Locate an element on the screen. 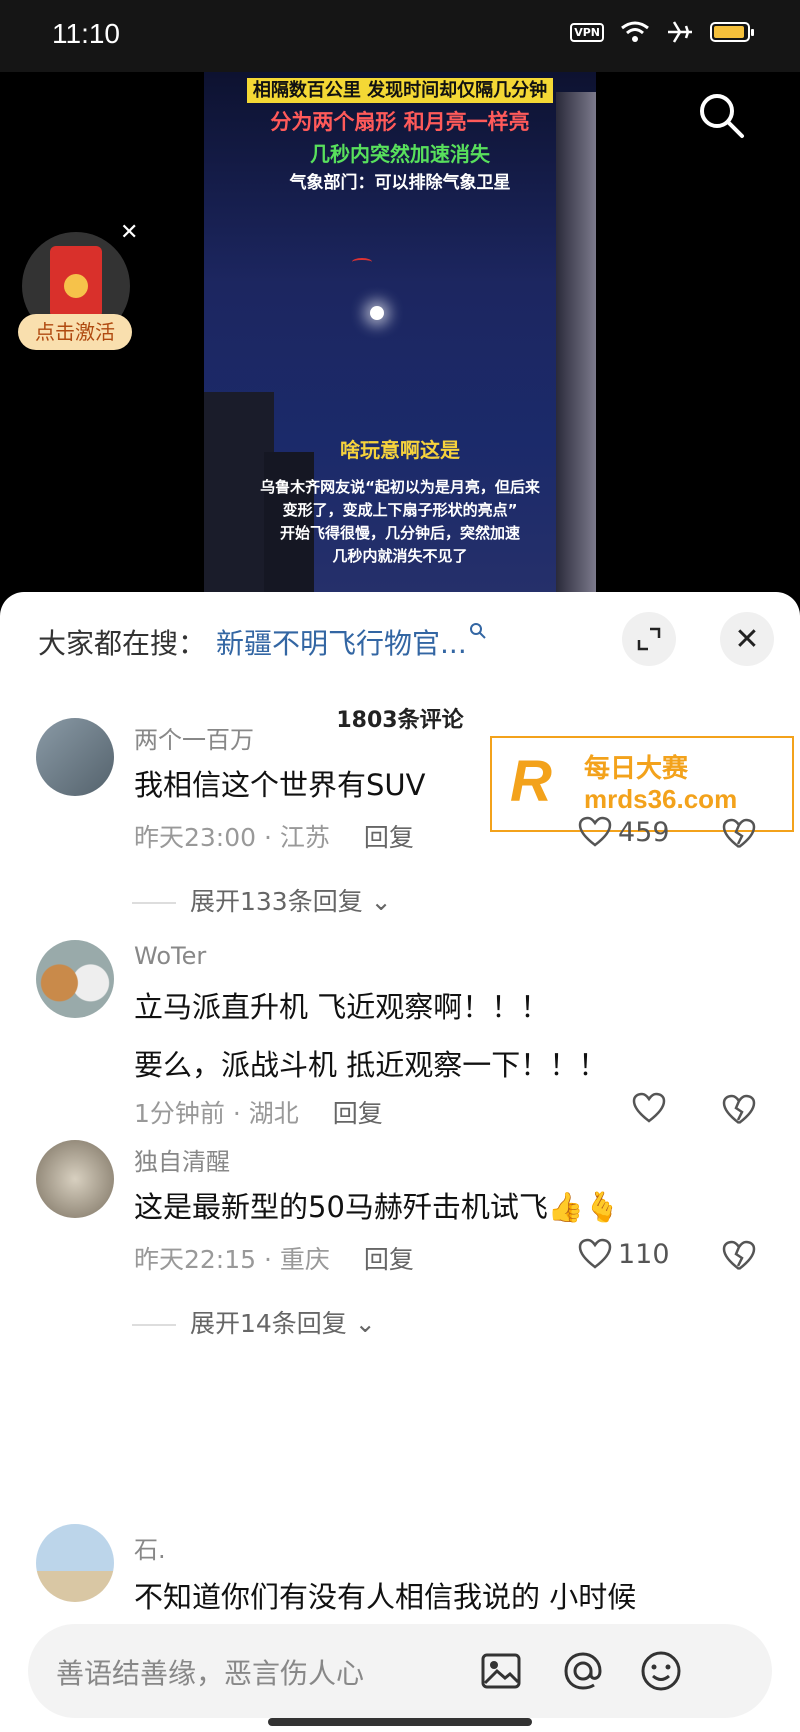  red-packet-close-icon: ✕ is located at coordinates (129, 232).